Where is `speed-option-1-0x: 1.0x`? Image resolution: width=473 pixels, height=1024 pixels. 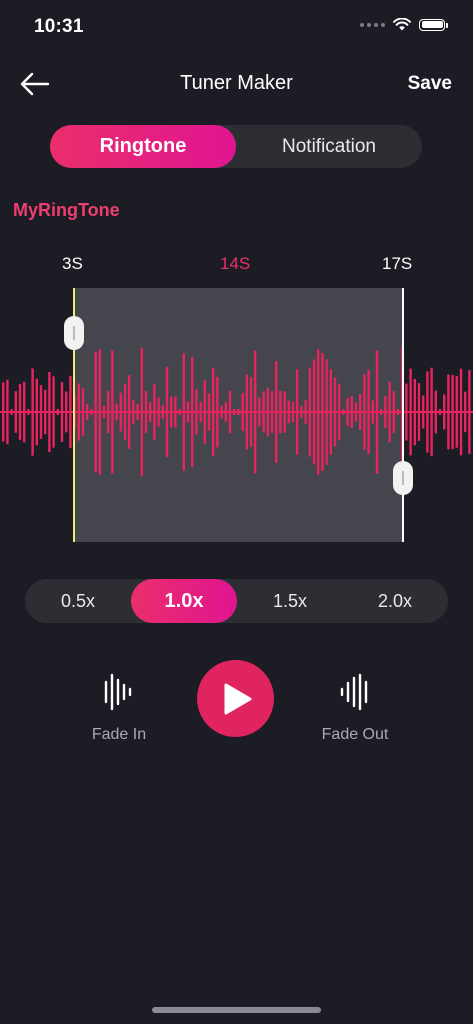 speed-option-1-0x: 1.0x is located at coordinates (184, 601).